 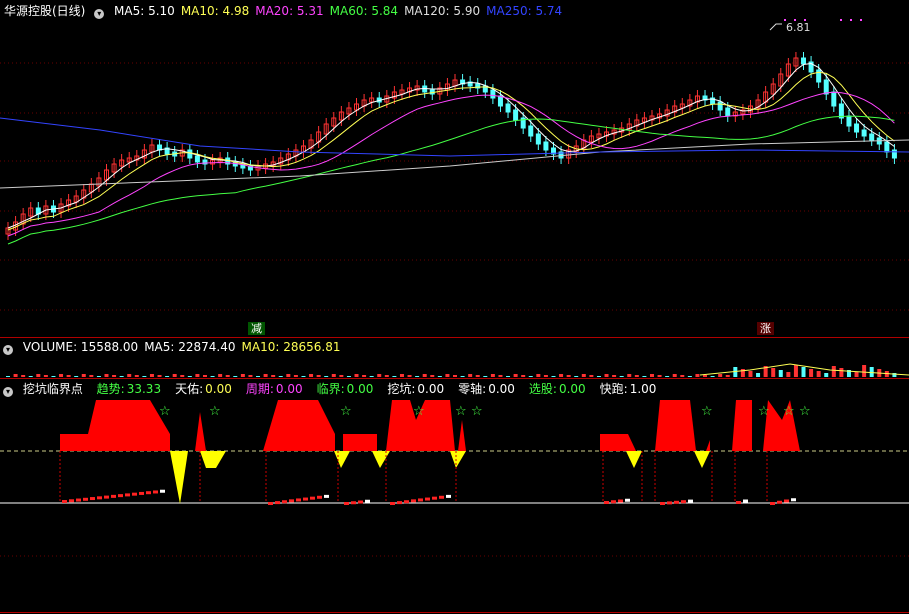 I want to click on bottom-border, so click(x=454, y=612).